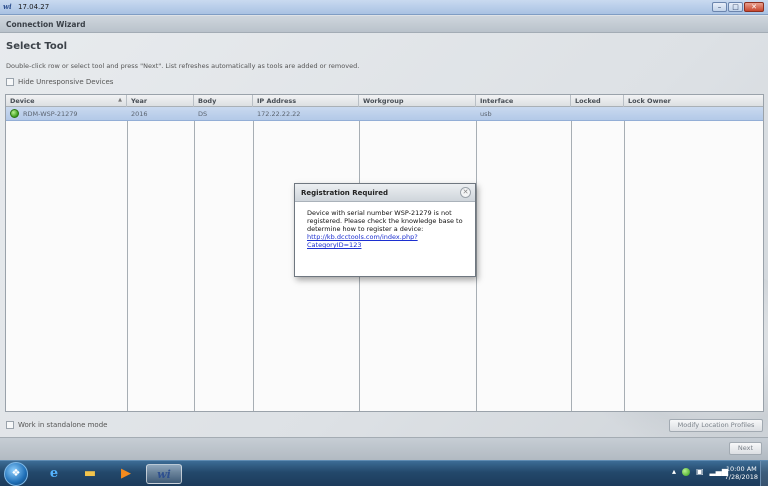  What do you see at coordinates (745, 448) in the screenshot?
I see `next-button: Next` at bounding box center [745, 448].